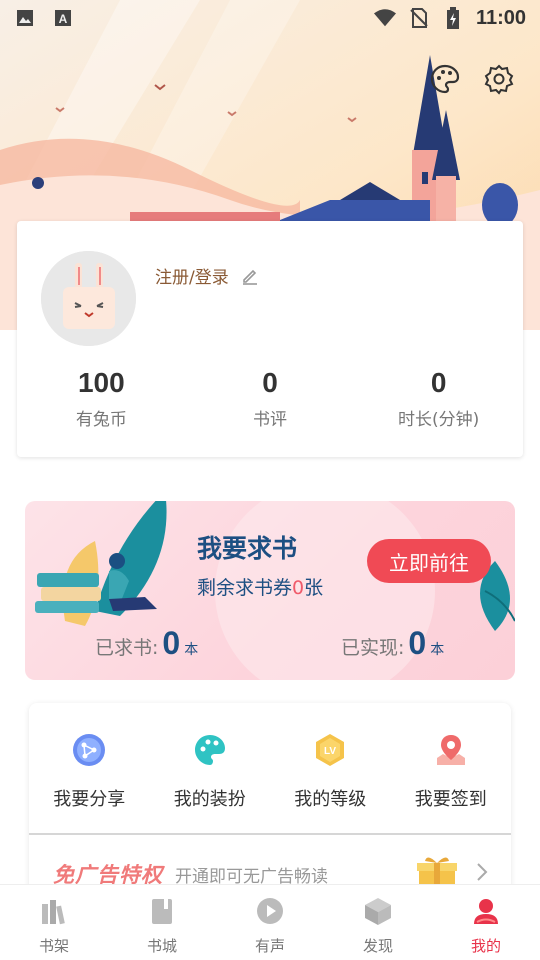 The image size is (540, 960). What do you see at coordinates (89, 799) in the screenshot?
I see `feature-label: 我要分享` at bounding box center [89, 799].